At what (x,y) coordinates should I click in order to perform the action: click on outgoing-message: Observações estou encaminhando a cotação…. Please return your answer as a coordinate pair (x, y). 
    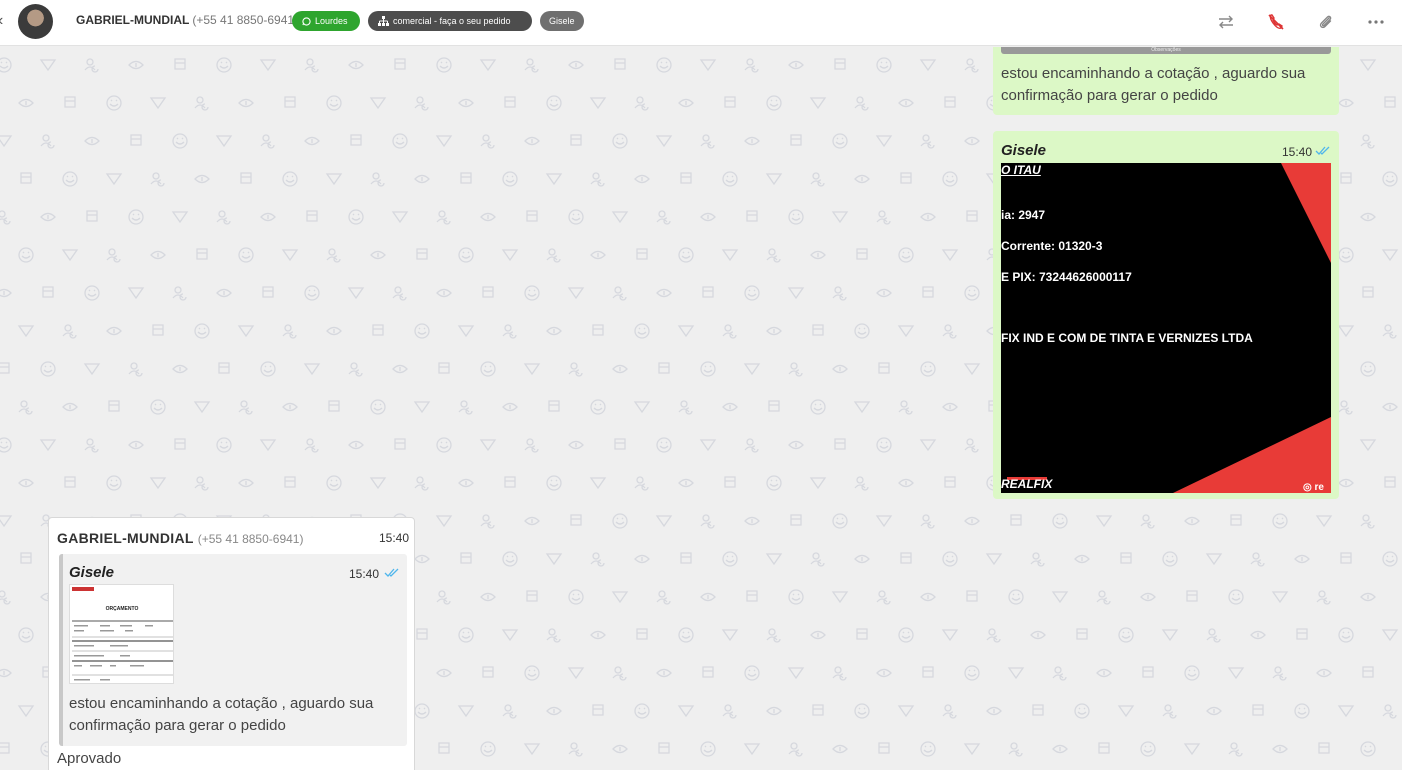
    Looking at the image, I should click on (1166, 81).